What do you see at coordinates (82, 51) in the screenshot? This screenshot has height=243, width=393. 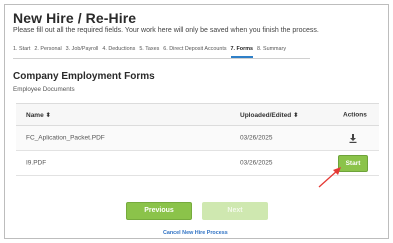 I see `tab-job-payroll: 3. Job/Payroll` at bounding box center [82, 51].